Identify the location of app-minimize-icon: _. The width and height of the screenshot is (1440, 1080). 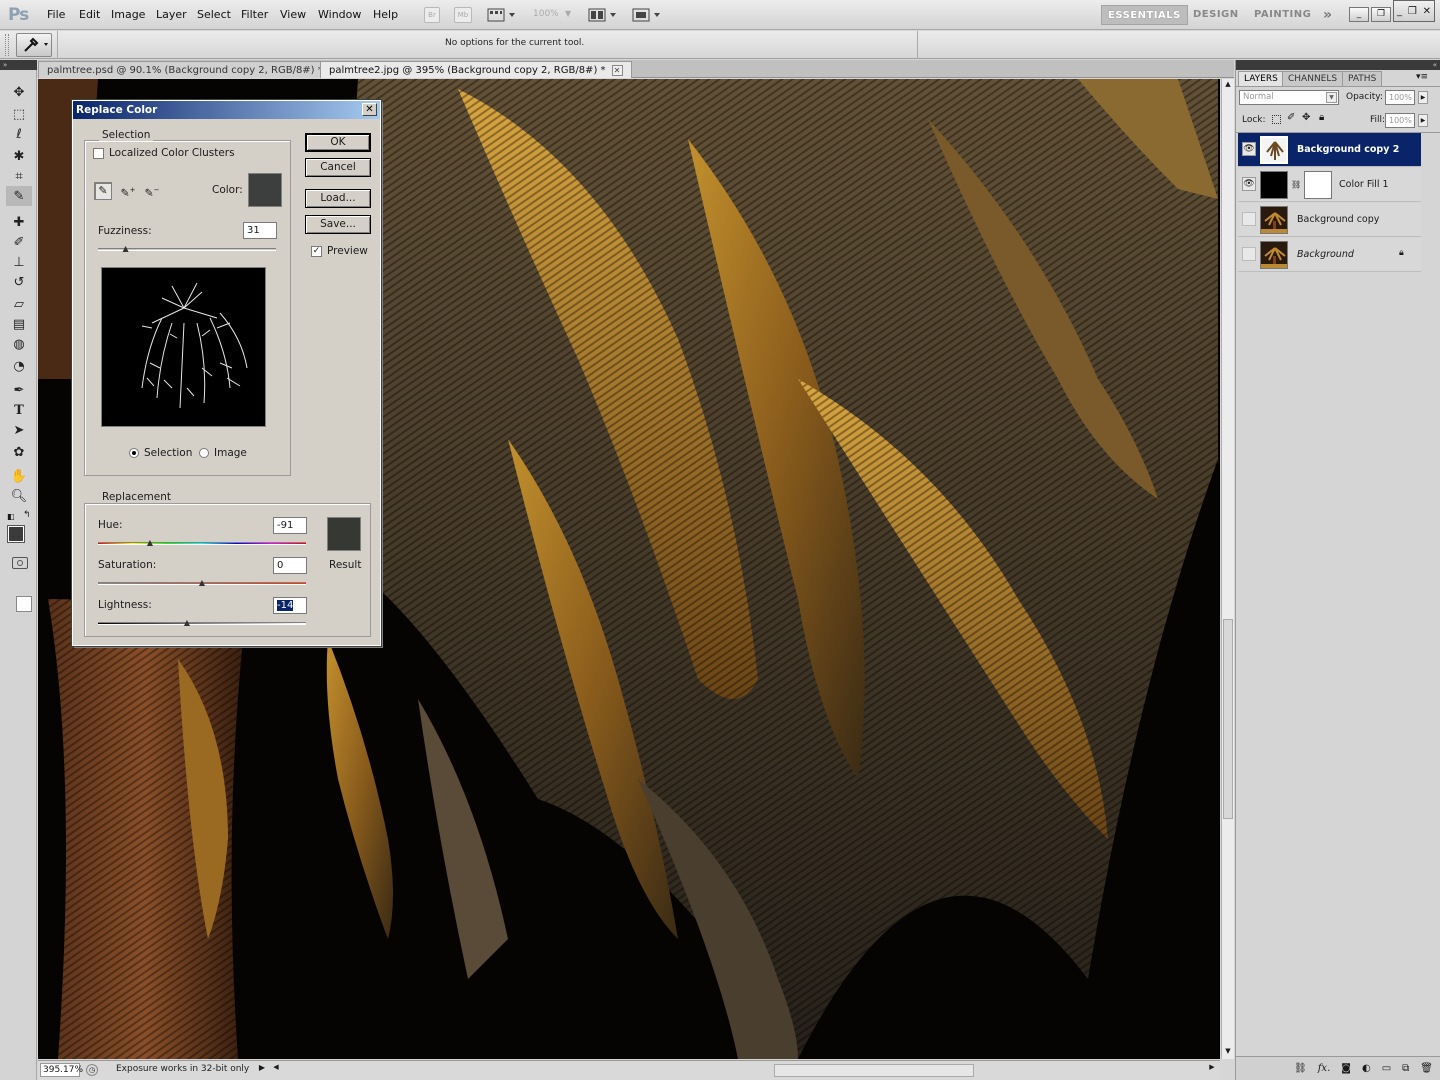
(1399, 11).